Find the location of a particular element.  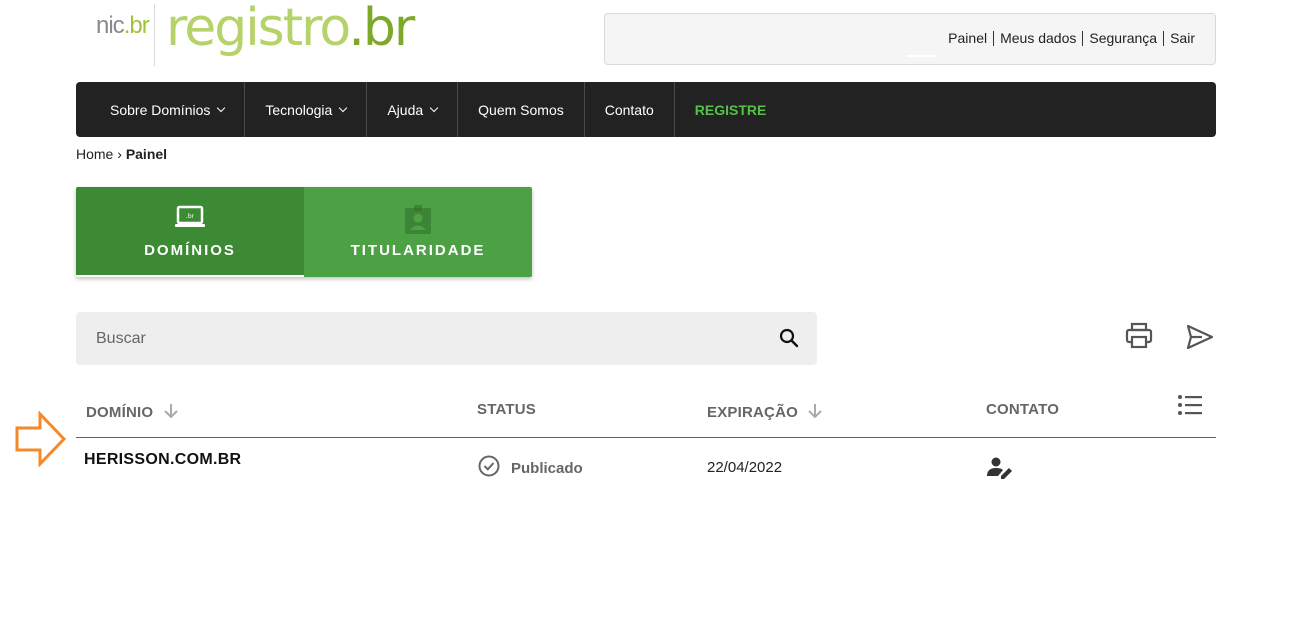

tab-label: DOMÍNIOS is located at coordinates (190, 250).